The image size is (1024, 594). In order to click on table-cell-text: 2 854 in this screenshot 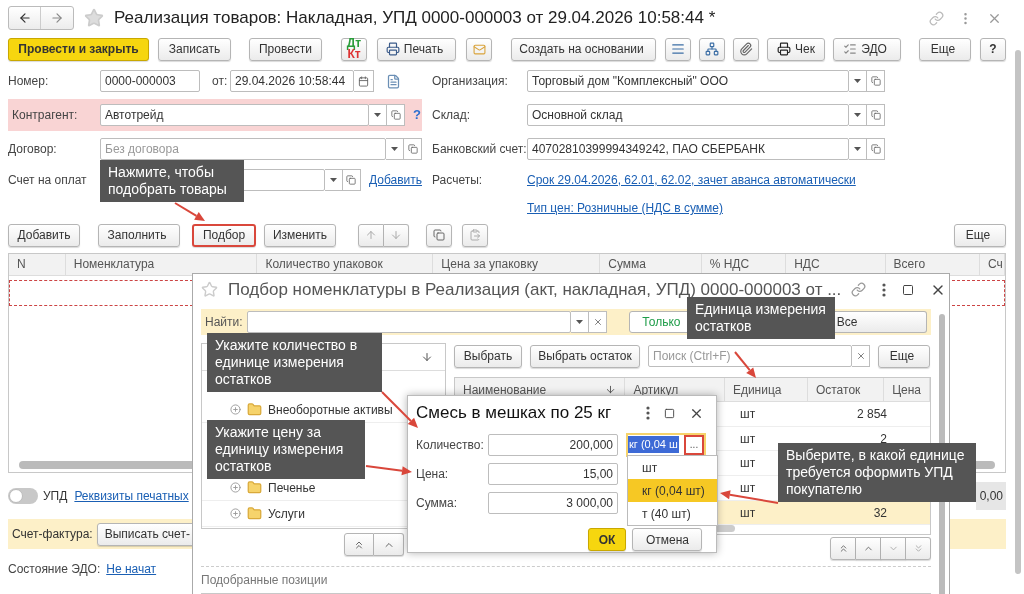, I will do `click(871, 414)`.